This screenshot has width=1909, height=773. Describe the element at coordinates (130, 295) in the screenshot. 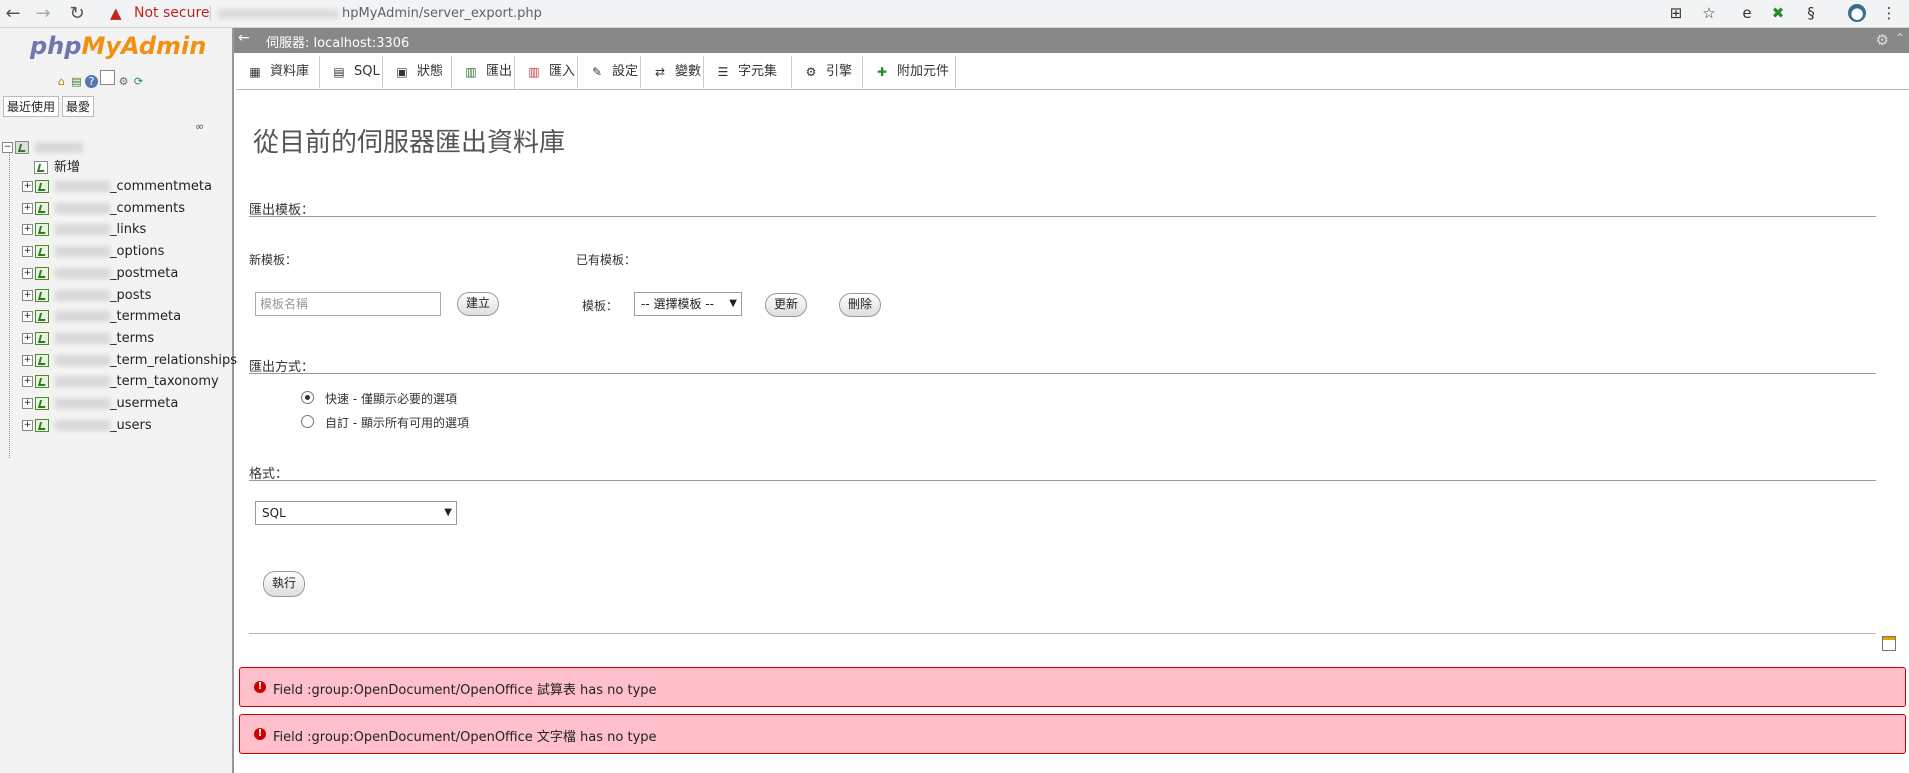

I see `table-name: _posts` at that location.